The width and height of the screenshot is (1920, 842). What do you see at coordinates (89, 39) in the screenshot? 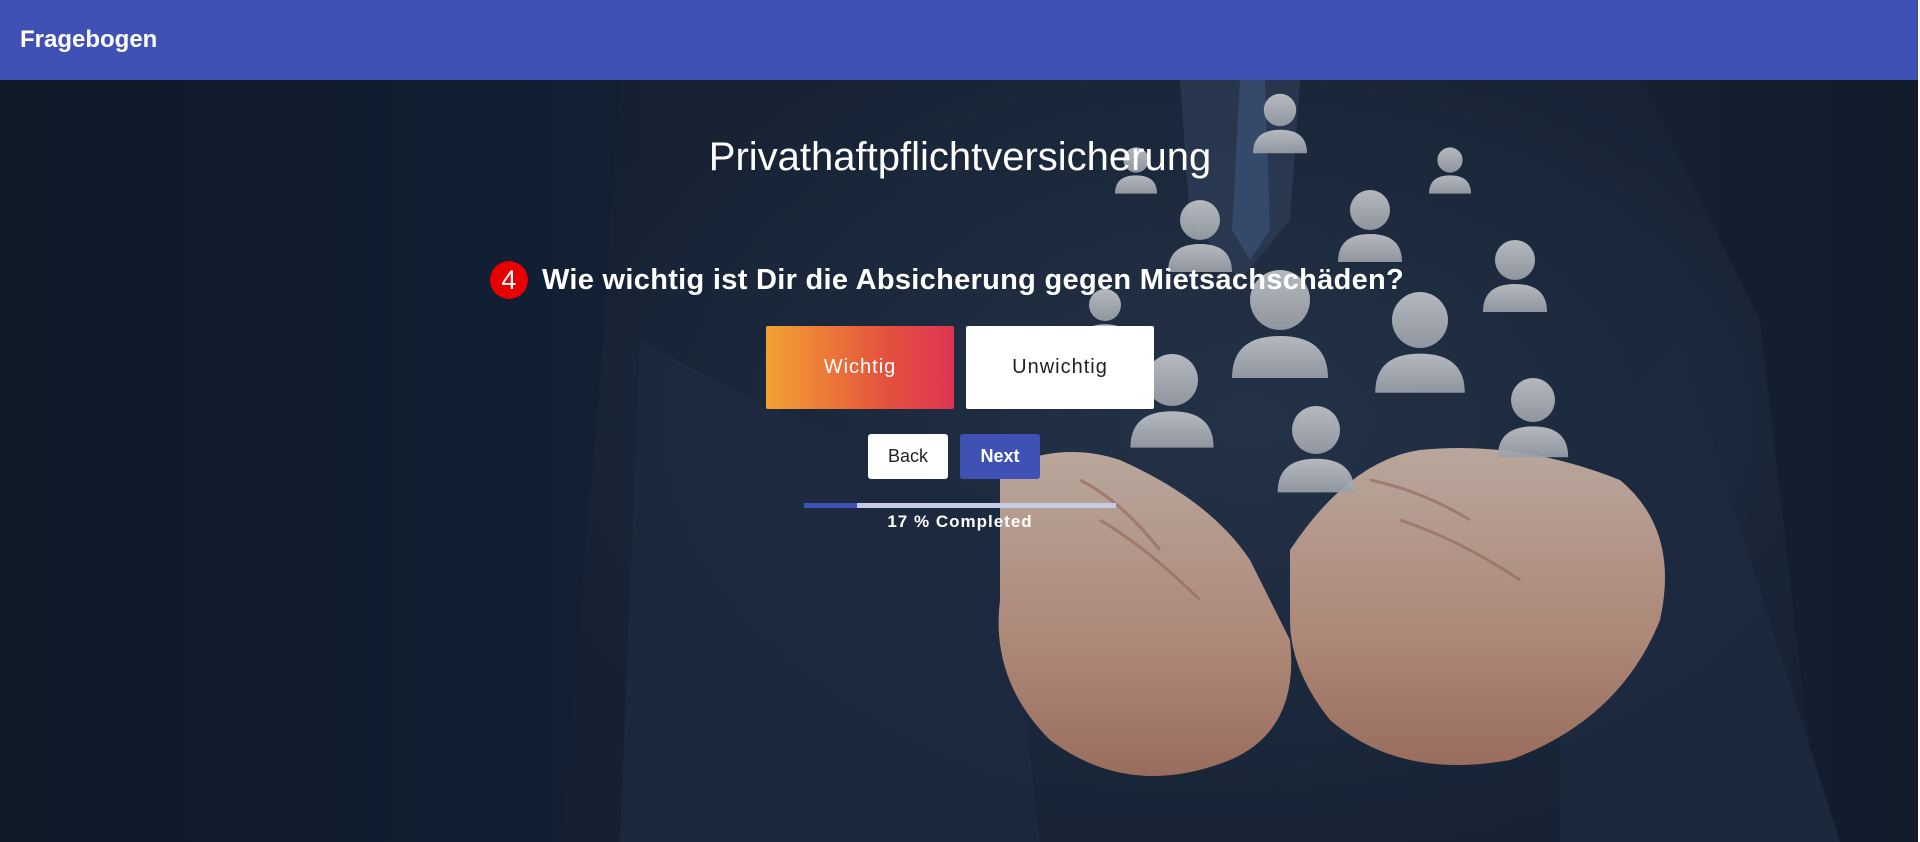
I see `app-title: Fragebogen` at bounding box center [89, 39].